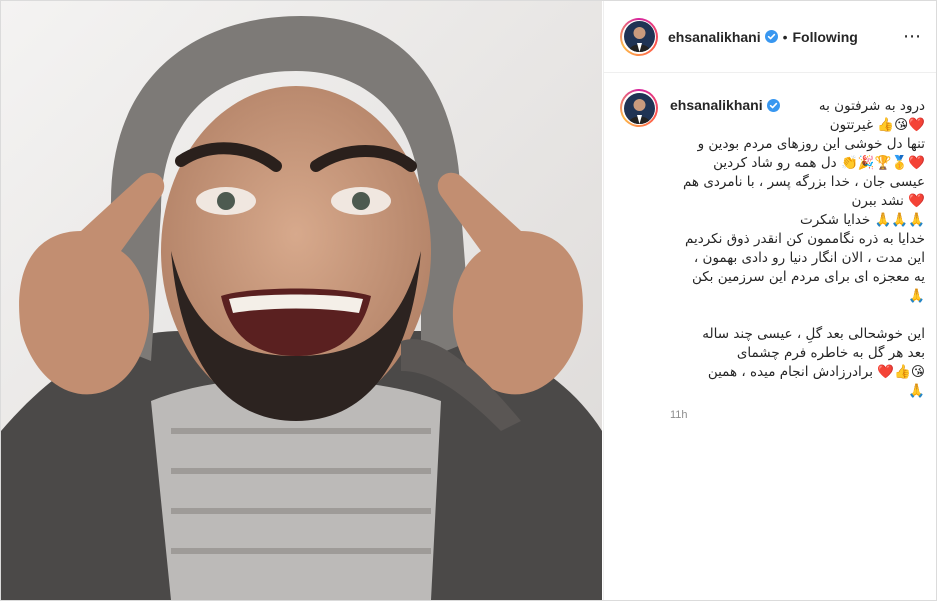  I want to click on caption-line: 🙏🙏🙏 خدایا شکرت, so click(862, 220).